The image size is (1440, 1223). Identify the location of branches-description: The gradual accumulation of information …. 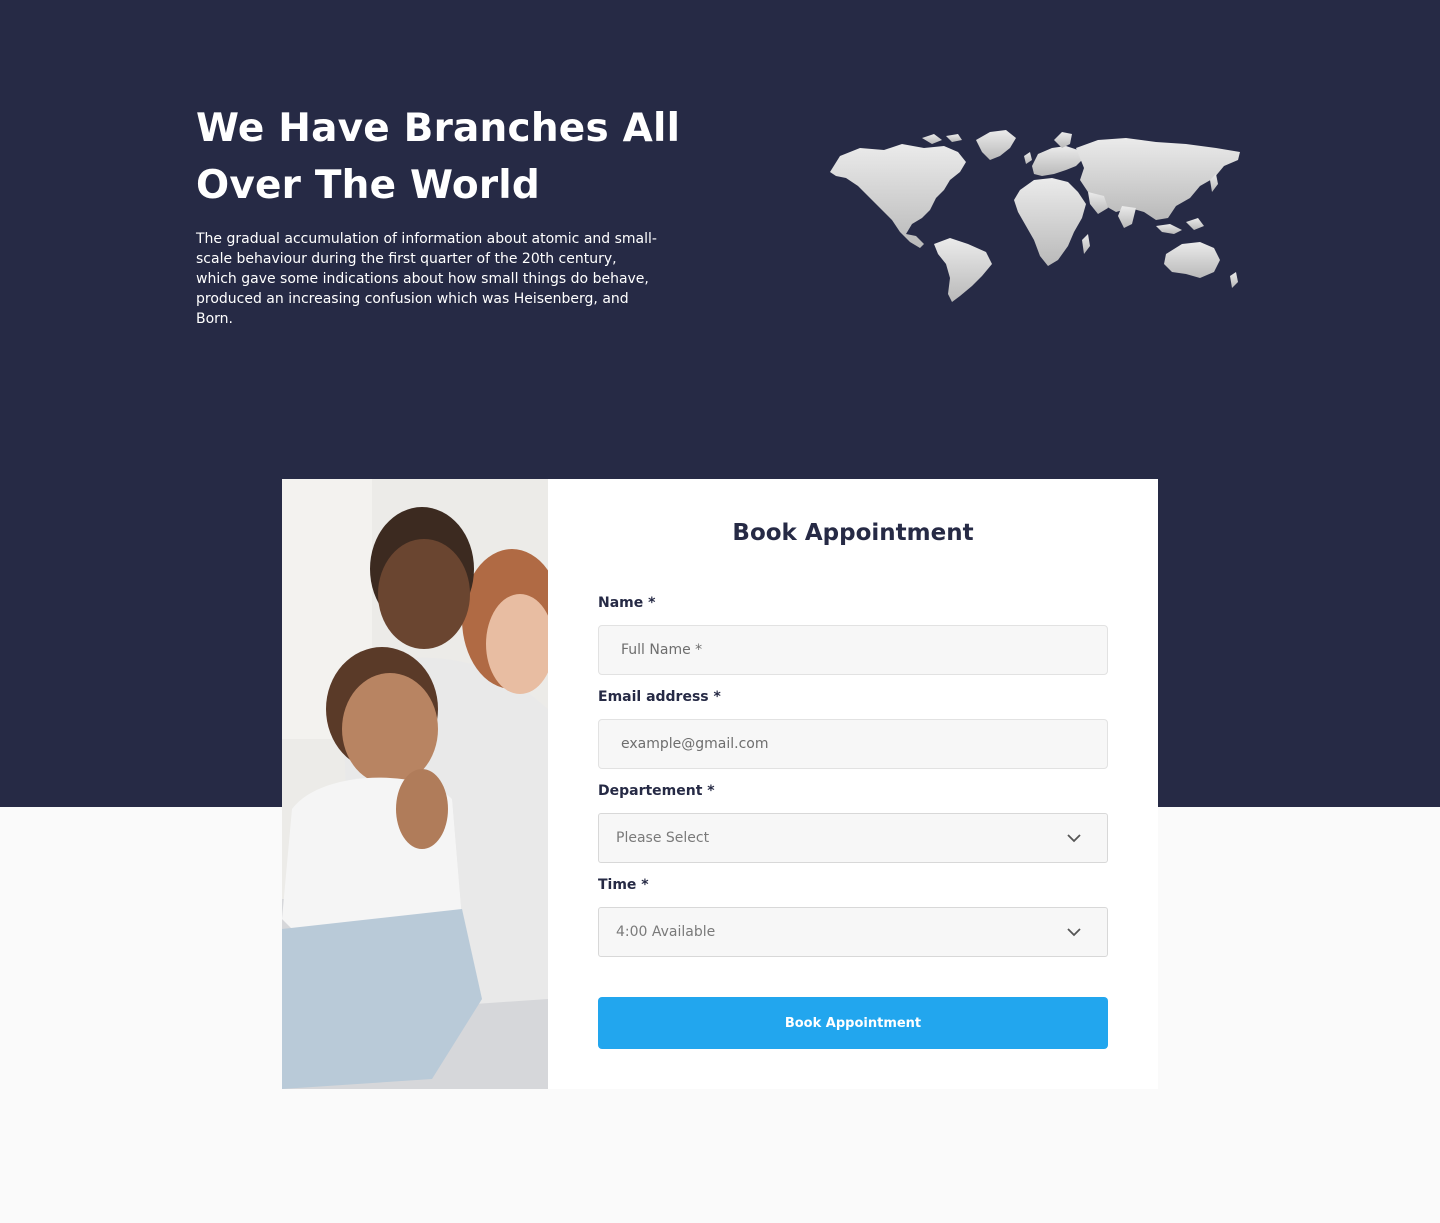
(426, 279).